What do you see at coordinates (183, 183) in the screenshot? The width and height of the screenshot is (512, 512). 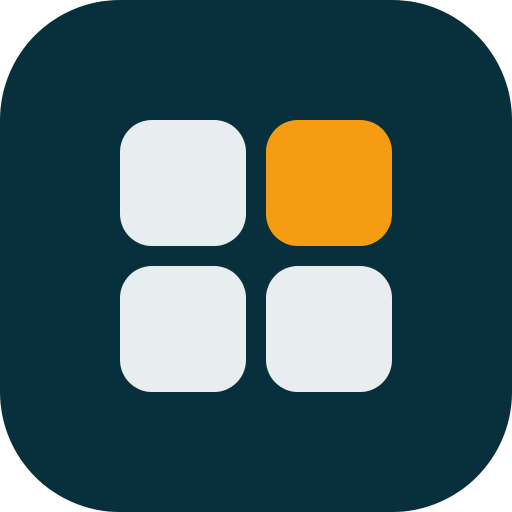 I see `top-left-tile` at bounding box center [183, 183].